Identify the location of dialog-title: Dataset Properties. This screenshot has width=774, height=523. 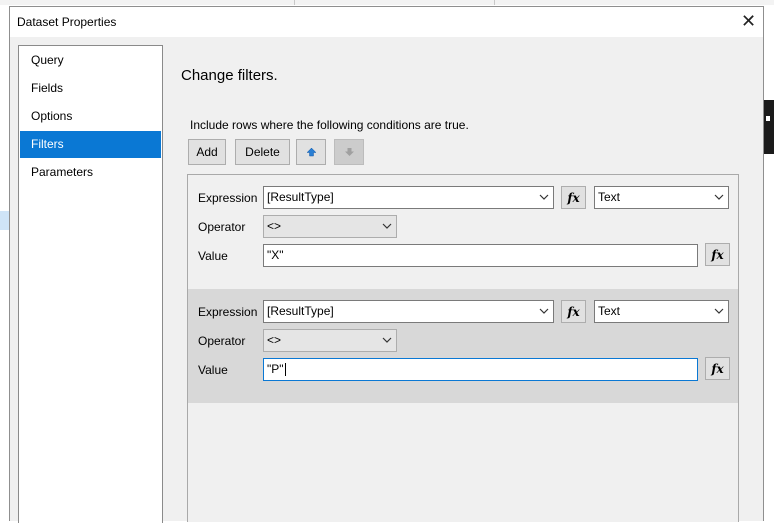
(67, 22).